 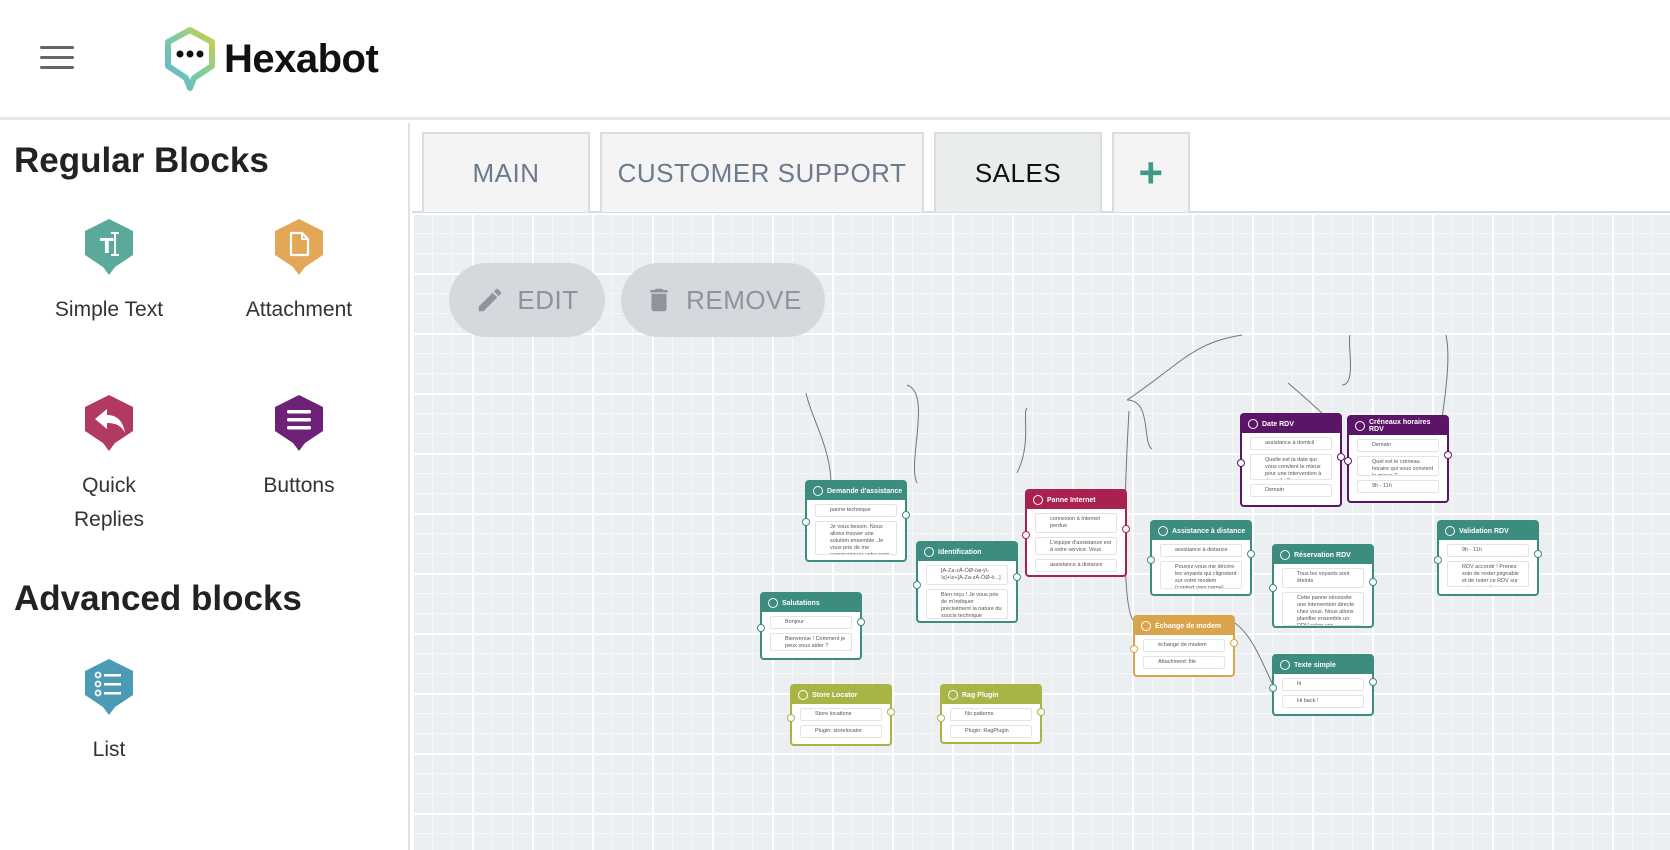 What do you see at coordinates (158, 598) in the screenshot?
I see `advanced-blocks-title: Advanced blocks` at bounding box center [158, 598].